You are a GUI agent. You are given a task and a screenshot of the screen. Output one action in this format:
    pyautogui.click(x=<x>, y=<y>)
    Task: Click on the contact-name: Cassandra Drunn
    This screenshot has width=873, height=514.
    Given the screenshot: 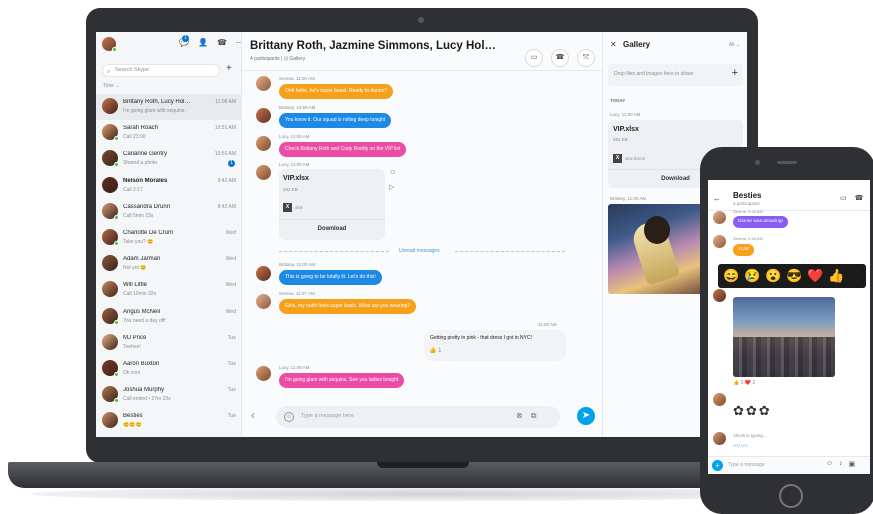 What is the action you would take?
    pyautogui.click(x=147, y=206)
    